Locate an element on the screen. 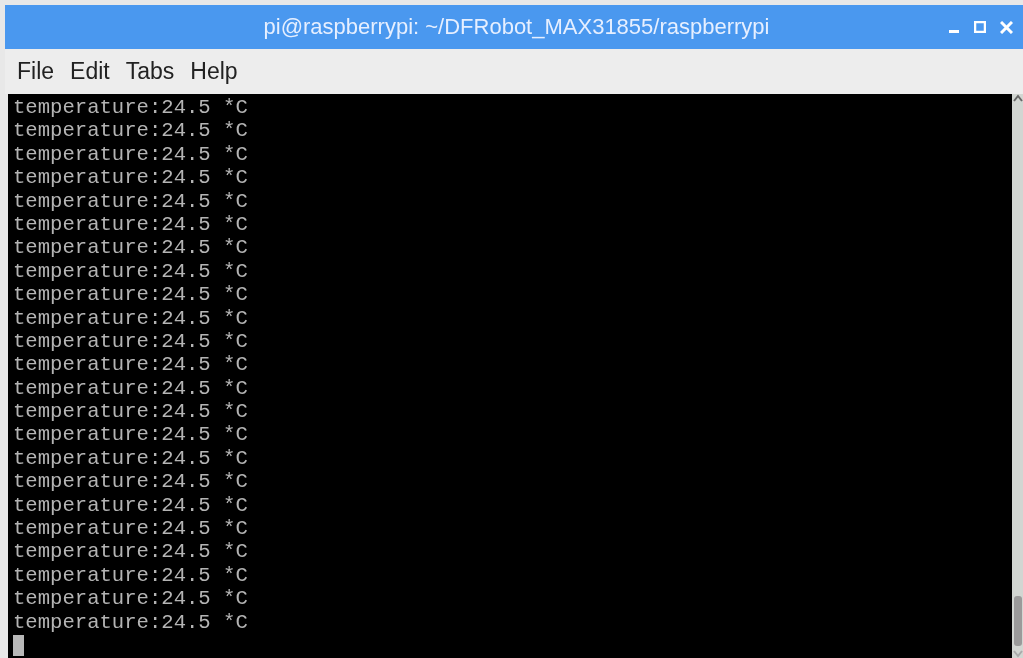 This screenshot has width=1023, height=658. scrollbar is located at coordinates (1017, 376).